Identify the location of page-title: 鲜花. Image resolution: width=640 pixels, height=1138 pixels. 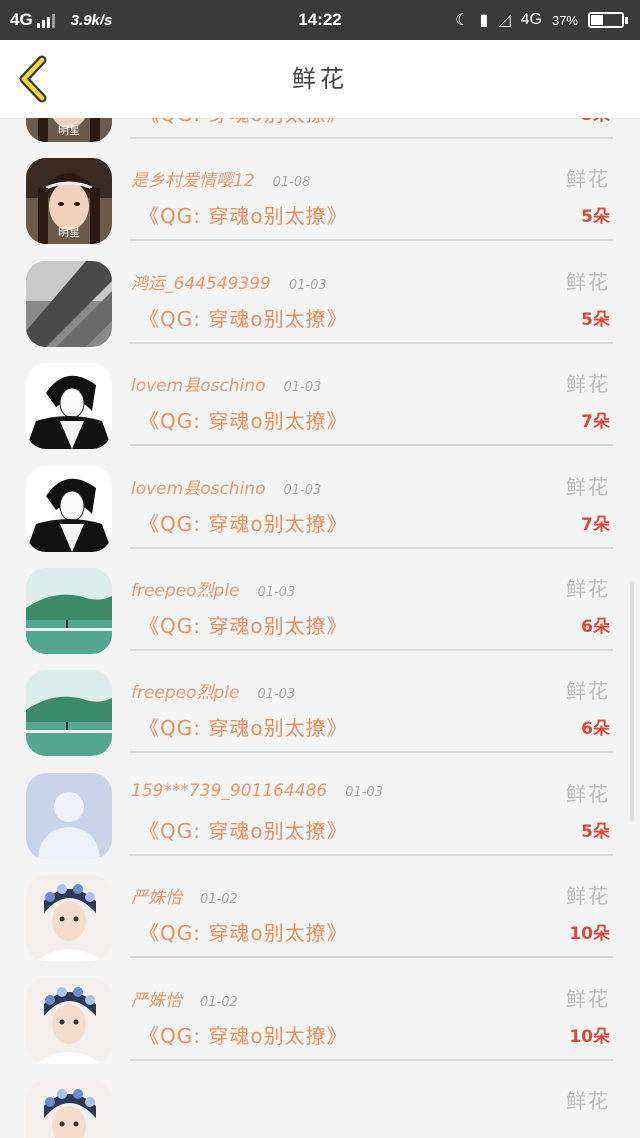
(320, 79).